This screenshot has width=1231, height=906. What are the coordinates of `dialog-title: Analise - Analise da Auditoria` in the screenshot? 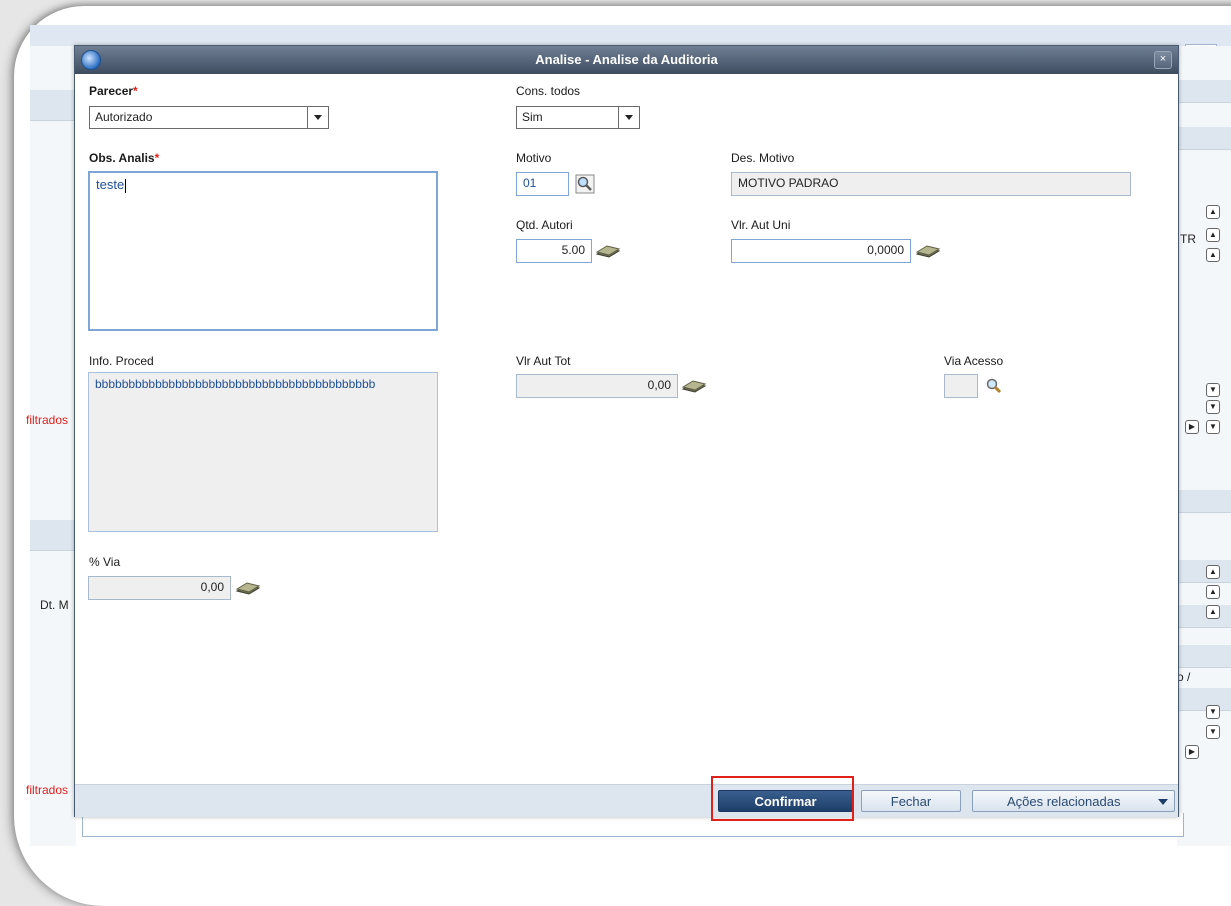 It's located at (626, 59).